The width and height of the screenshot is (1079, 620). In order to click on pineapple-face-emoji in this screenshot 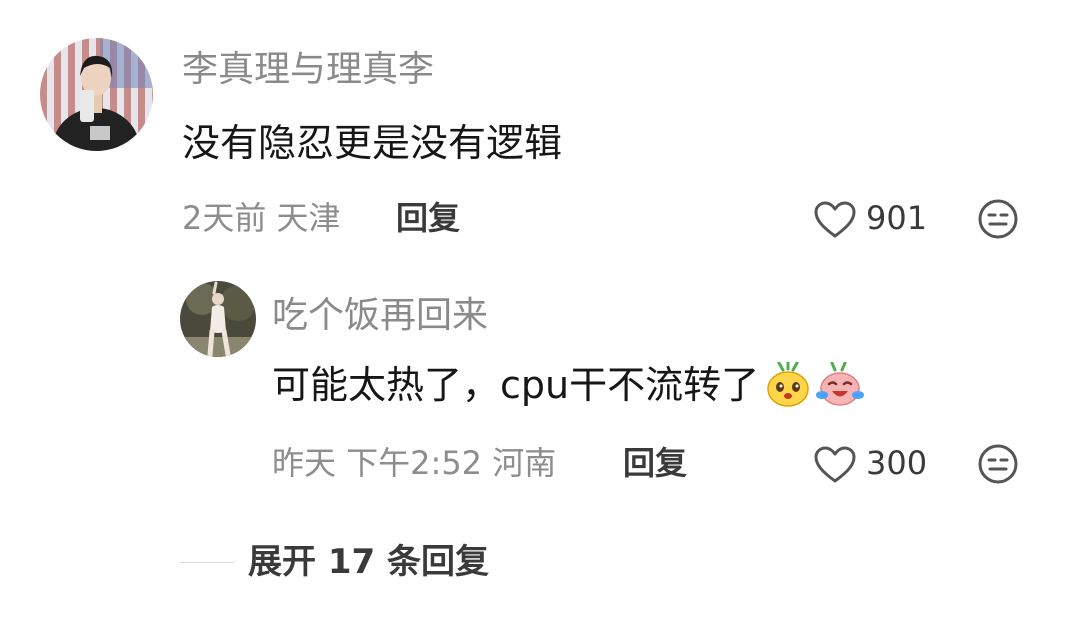, I will do `click(788, 385)`.